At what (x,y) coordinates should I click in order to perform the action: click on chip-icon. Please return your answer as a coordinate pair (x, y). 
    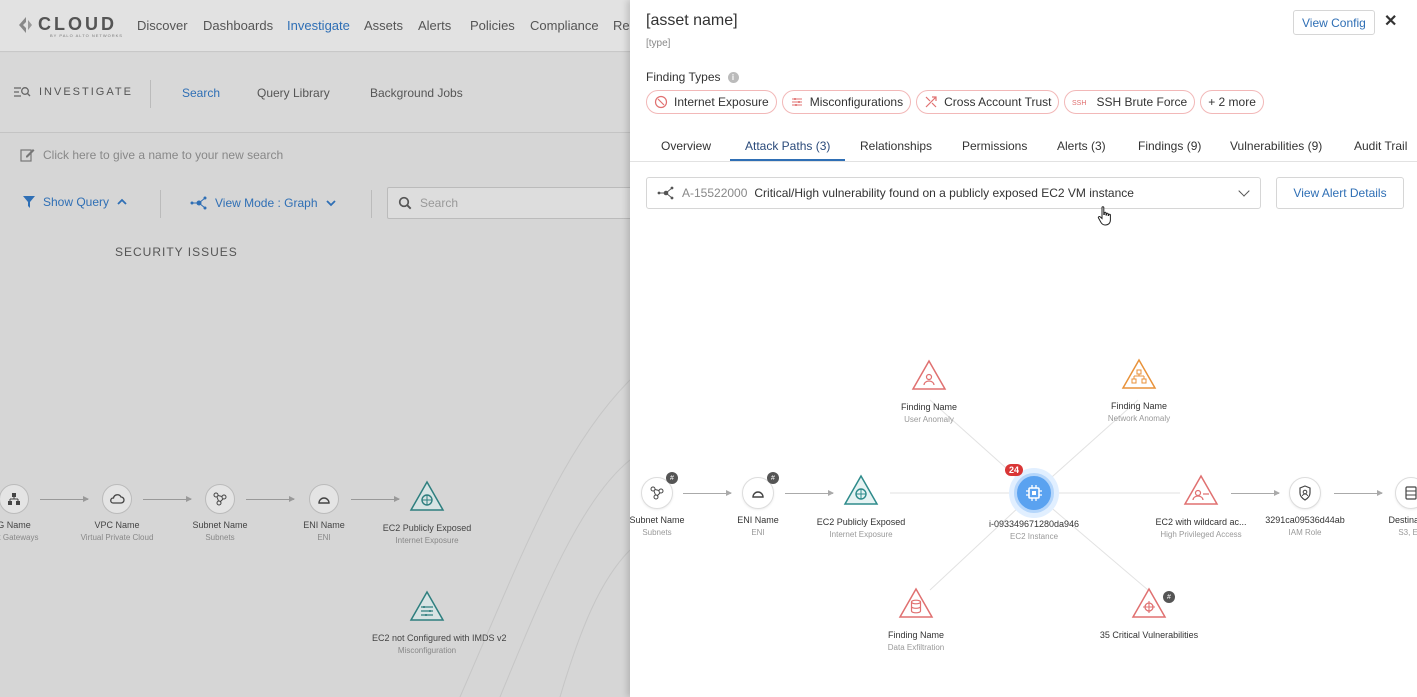
    Looking at the image, I should click on (1034, 493).